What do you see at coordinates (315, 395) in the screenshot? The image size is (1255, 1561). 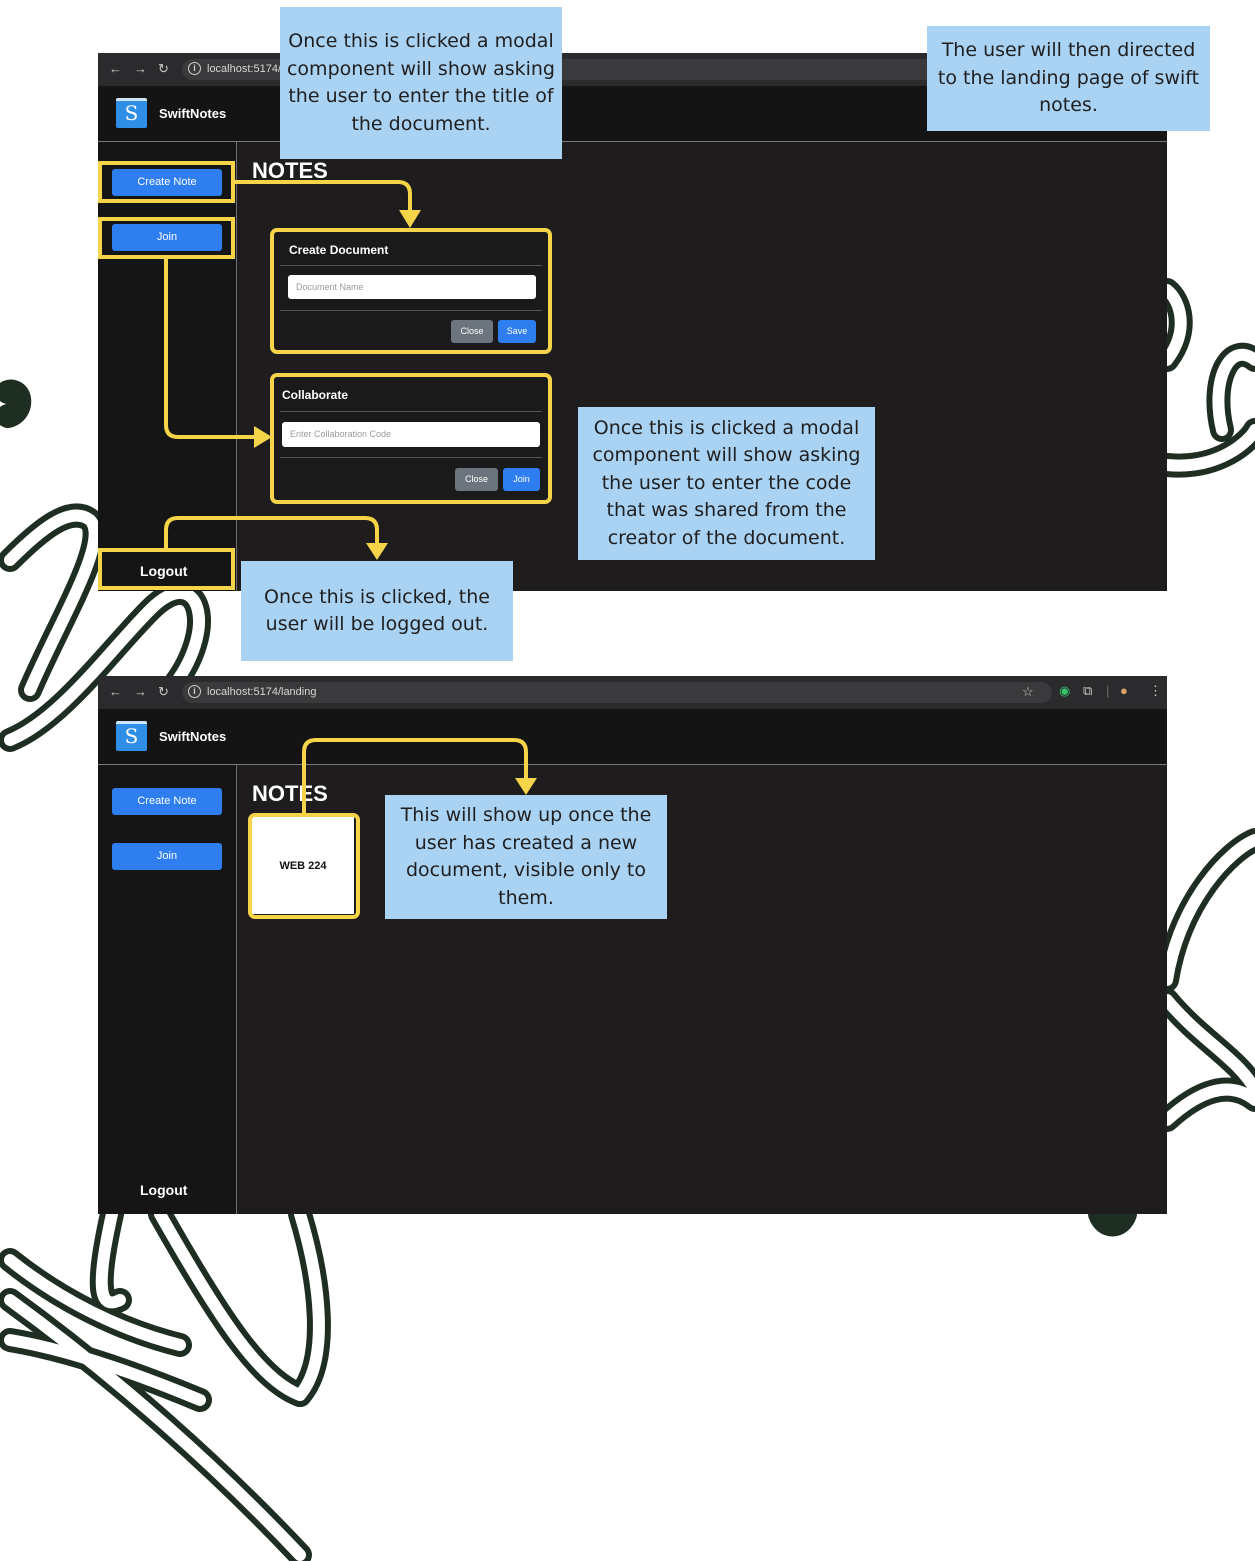 I see `modal-title: Collaborate` at bounding box center [315, 395].